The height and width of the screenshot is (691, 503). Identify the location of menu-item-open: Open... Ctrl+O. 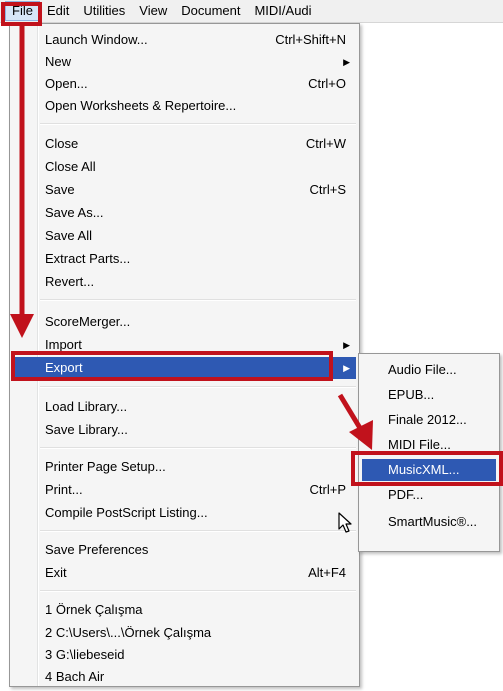
(184, 84).